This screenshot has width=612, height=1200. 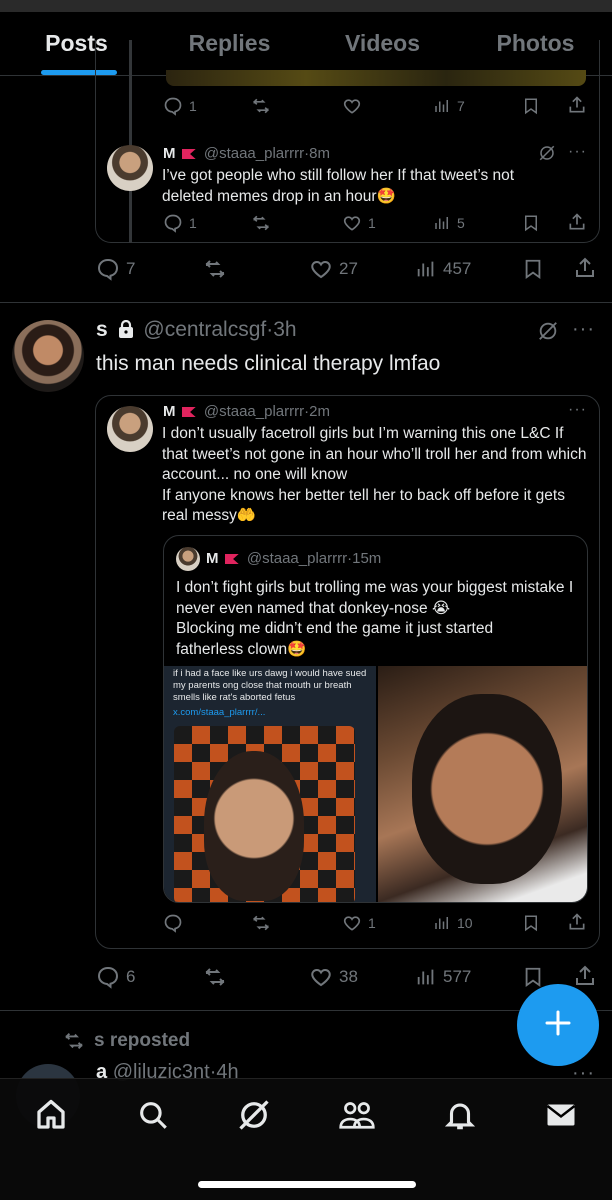 I want to click on views-button: 577, so click(x=443, y=977).